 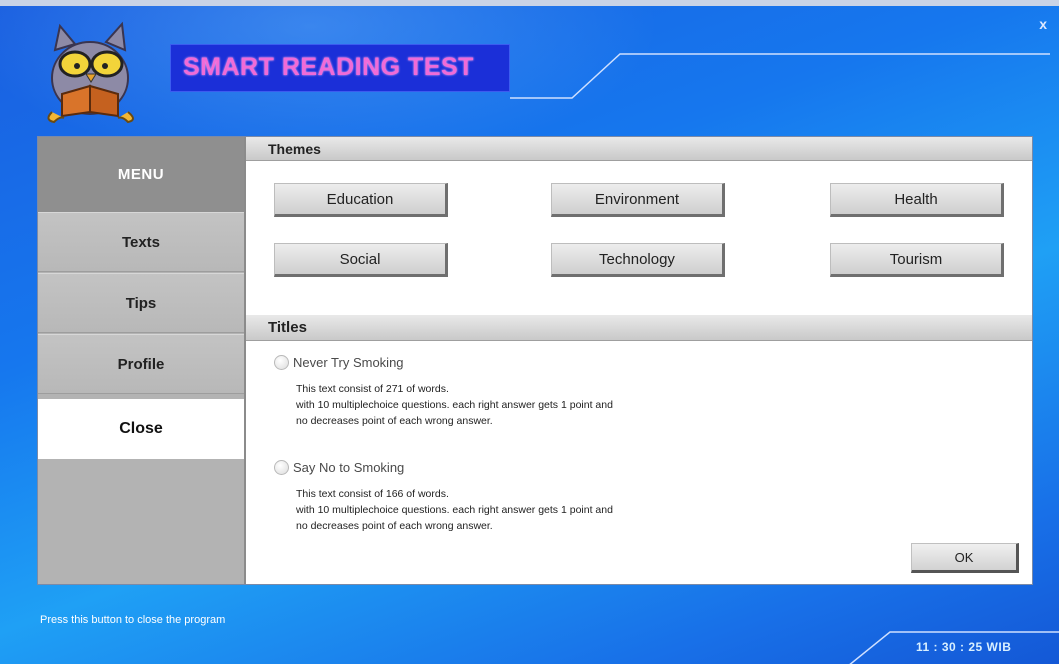 I want to click on clock-display: 11 : 30 : 25 WIB, so click(x=964, y=647).